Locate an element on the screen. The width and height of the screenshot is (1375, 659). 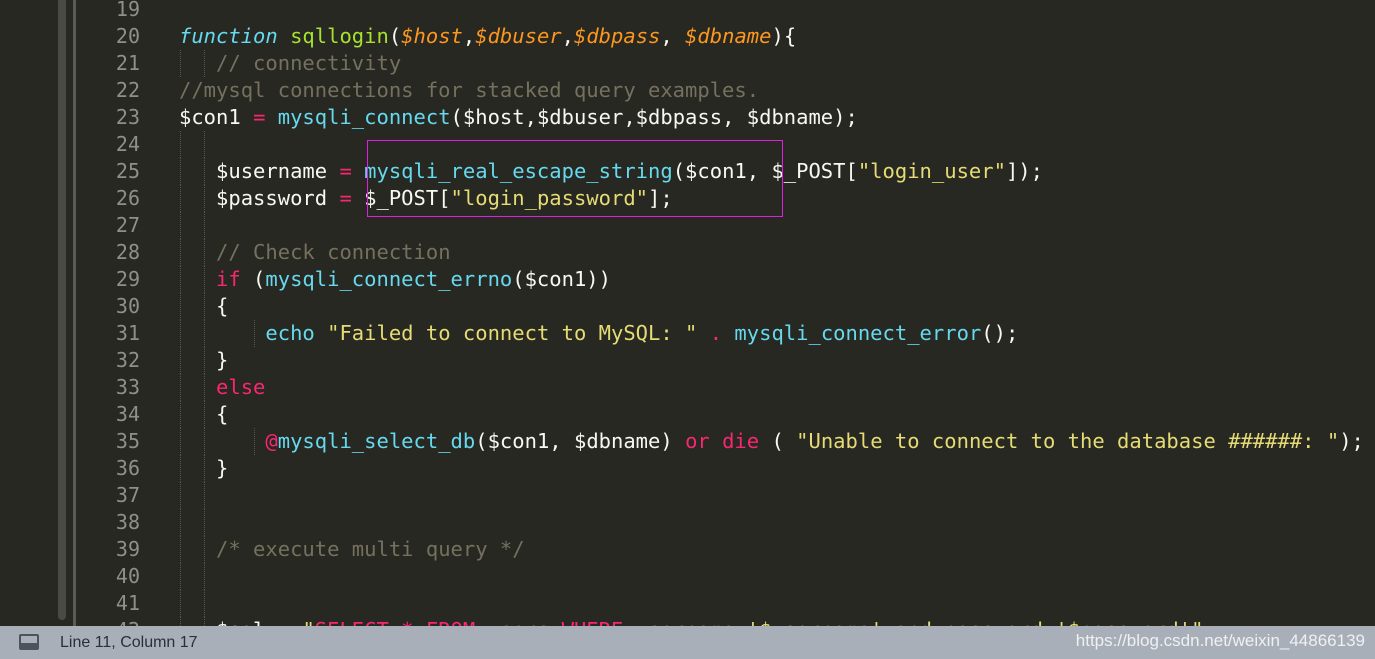
code-line: 28 // Check connection is located at coordinates (687, 252).